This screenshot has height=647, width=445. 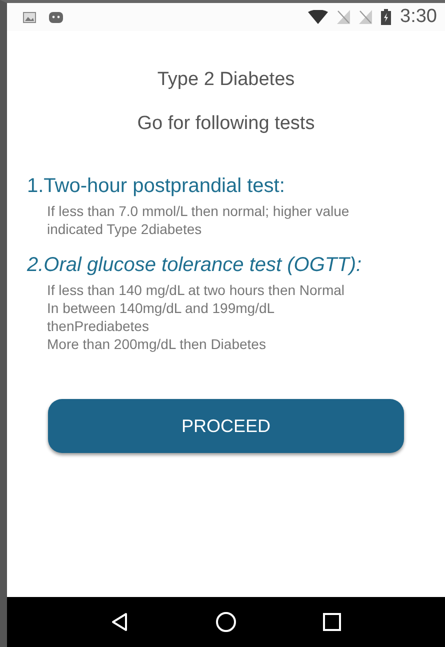 What do you see at coordinates (125, 229) in the screenshot?
I see `test-description-line: indicated Type 2diabetes` at bounding box center [125, 229].